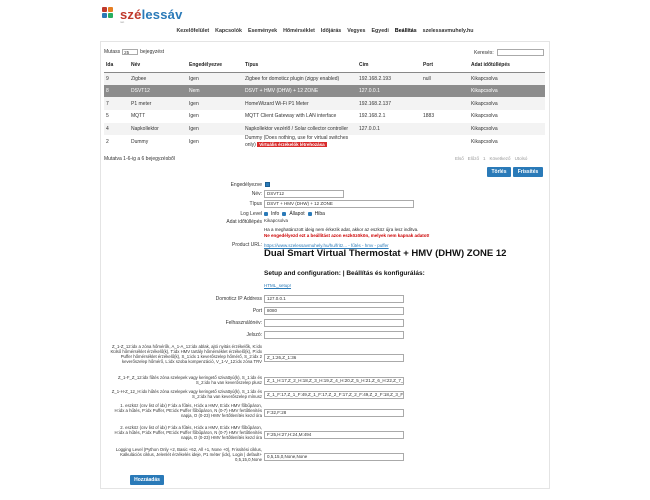  I want to click on nav-item-custom: Egyedi, so click(380, 31).